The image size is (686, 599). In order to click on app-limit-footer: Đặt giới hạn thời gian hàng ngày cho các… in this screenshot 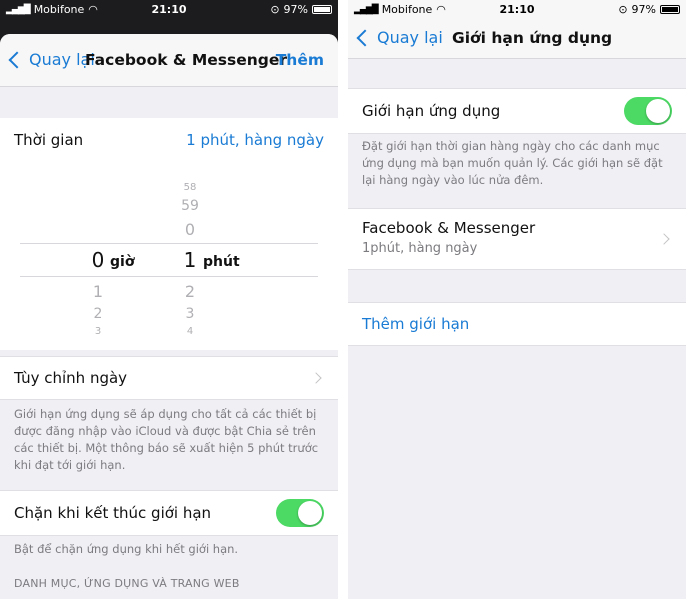, I will do `click(512, 163)`.